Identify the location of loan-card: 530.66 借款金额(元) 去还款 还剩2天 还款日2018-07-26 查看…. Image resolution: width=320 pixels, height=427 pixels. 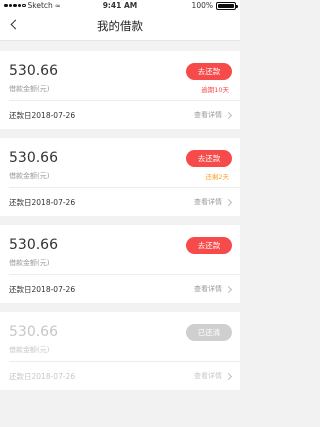
(120, 177).